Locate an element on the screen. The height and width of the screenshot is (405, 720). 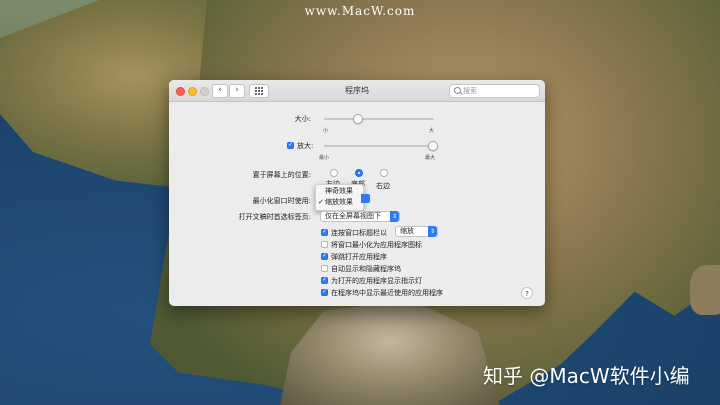
search-icon is located at coordinates (457, 90).